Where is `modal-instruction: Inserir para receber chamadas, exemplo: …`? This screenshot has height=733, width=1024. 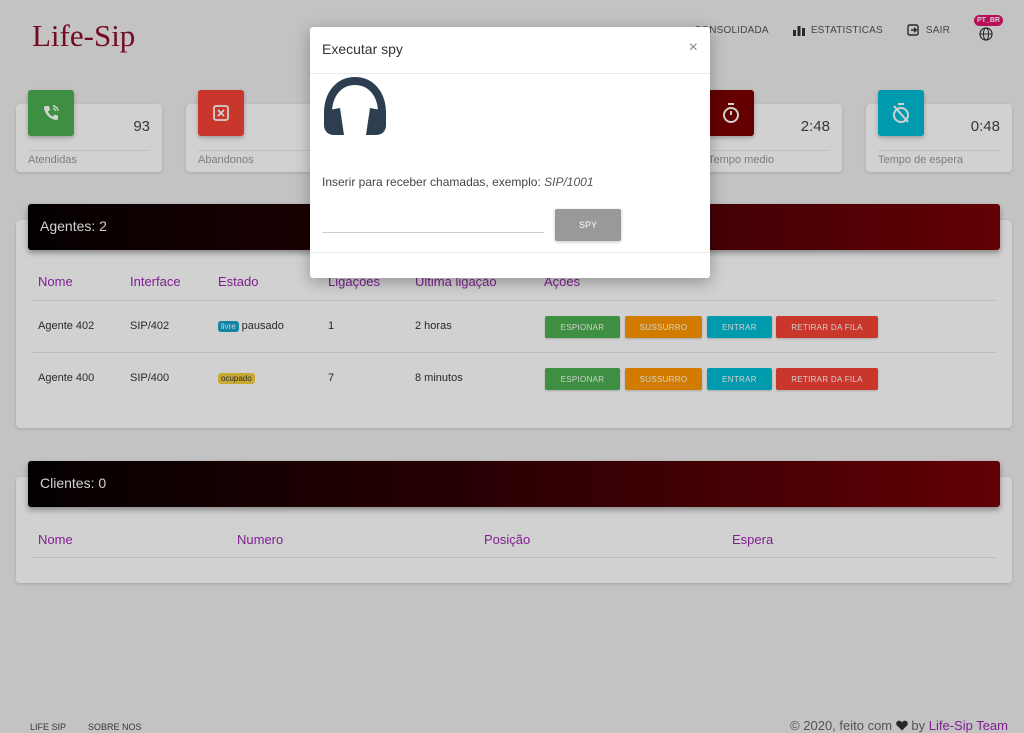
modal-instruction: Inserir para receber chamadas, exemplo: … is located at coordinates (458, 182).